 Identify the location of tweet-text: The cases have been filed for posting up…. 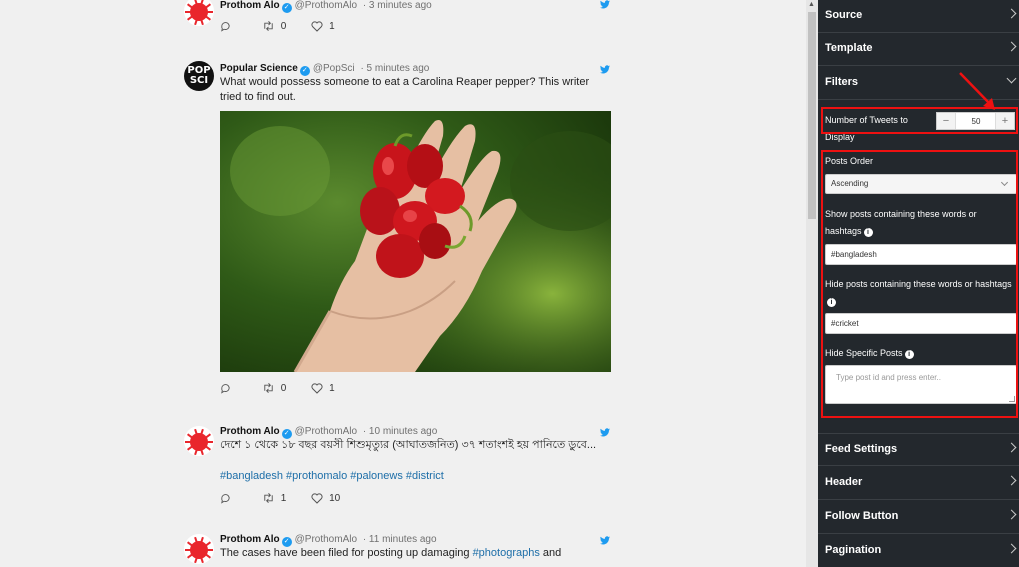
(416, 553).